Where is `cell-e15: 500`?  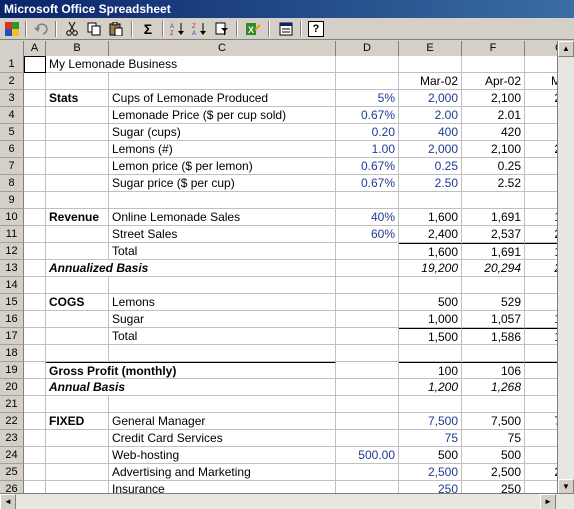
cell-e15: 500 is located at coordinates (430, 302).